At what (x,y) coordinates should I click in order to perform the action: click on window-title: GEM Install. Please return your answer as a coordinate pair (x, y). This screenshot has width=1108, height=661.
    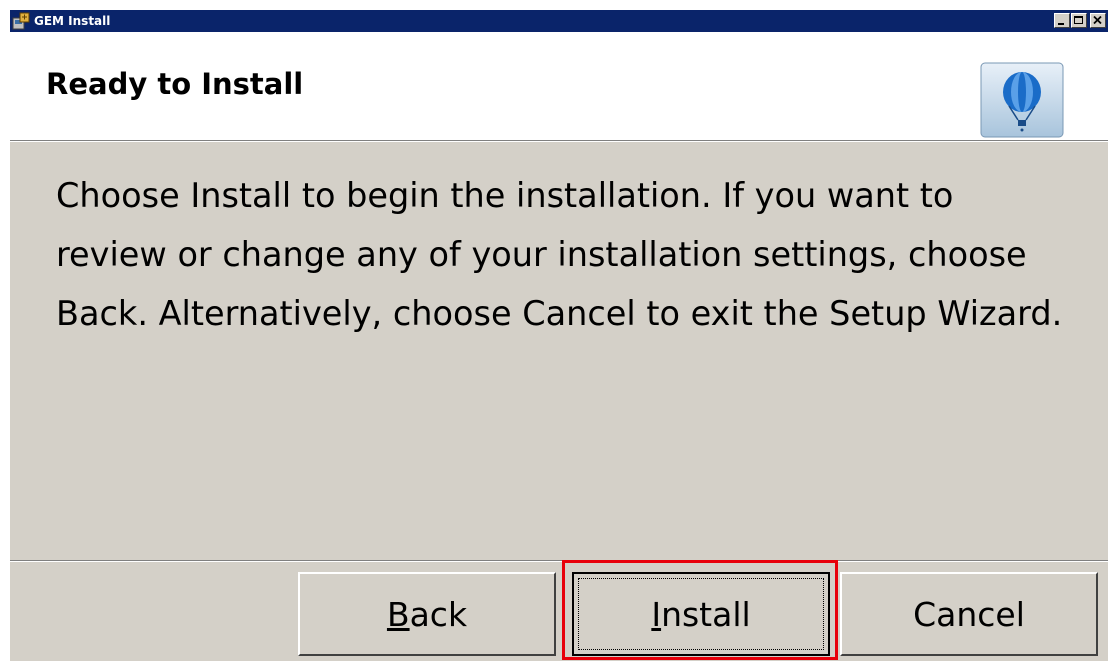
    Looking at the image, I should click on (72, 21).